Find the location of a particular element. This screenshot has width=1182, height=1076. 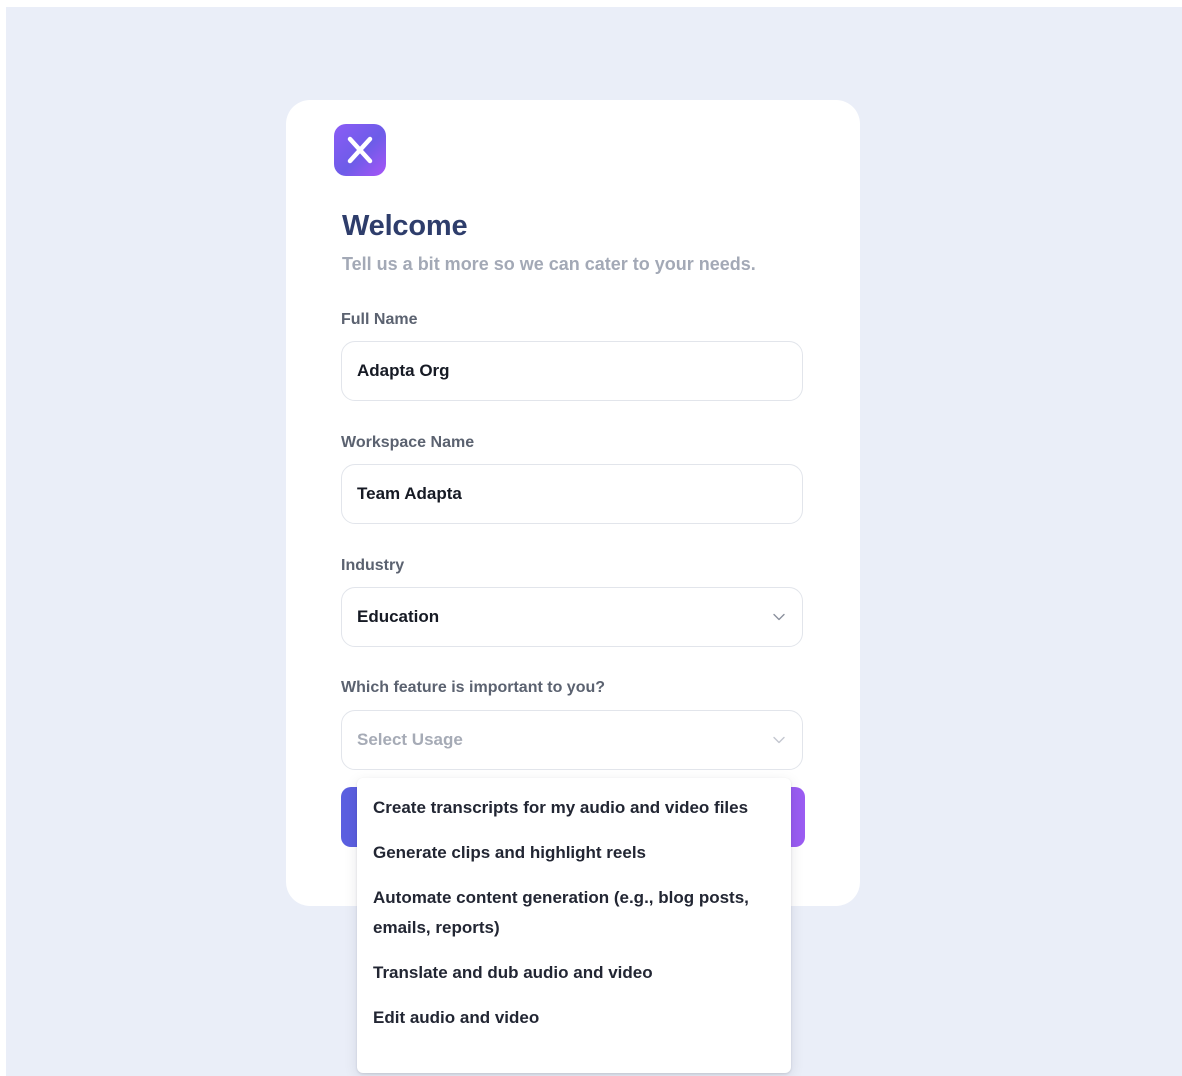

workspace-name-label: Workspace Name is located at coordinates (408, 442).